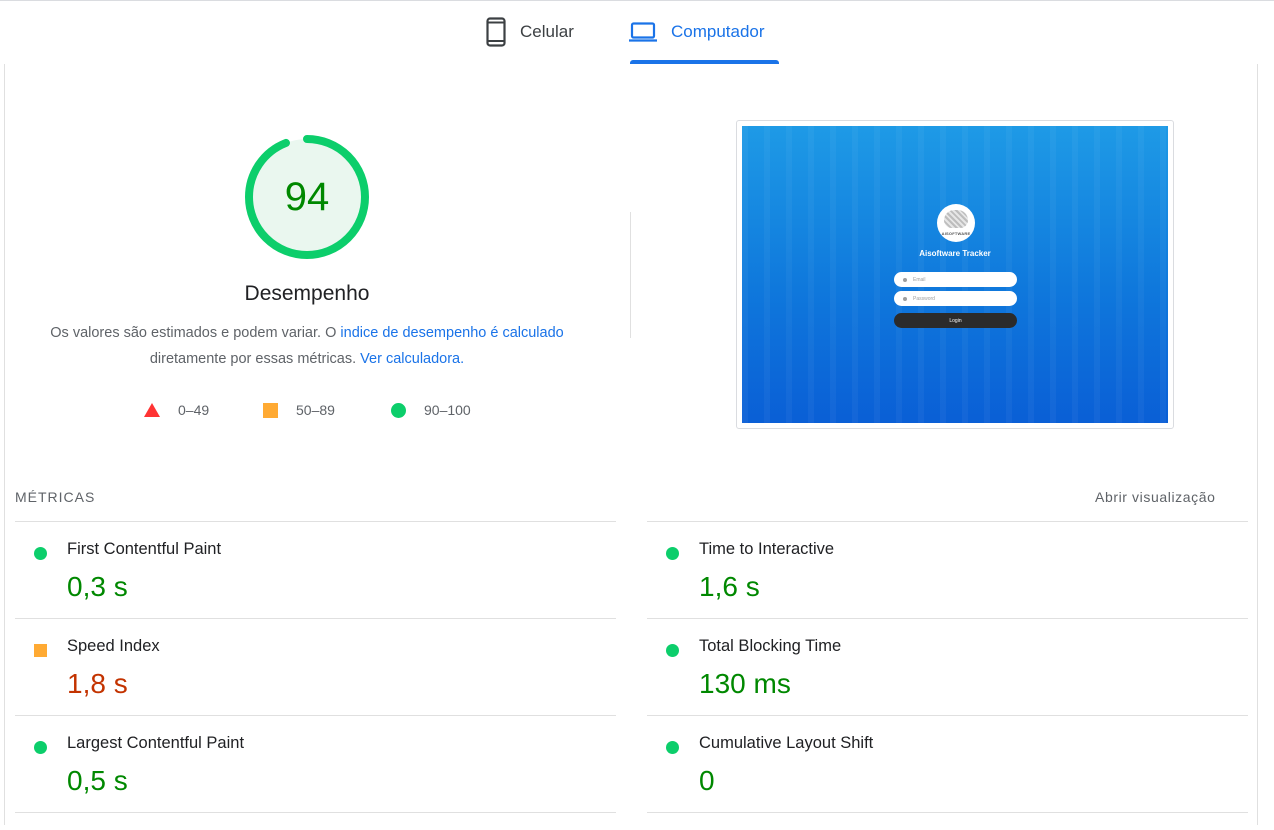 The image size is (1274, 830). Describe the element at coordinates (451, 333) in the screenshot. I see `score-calculation-link: indice de desempenho é calculado` at that location.